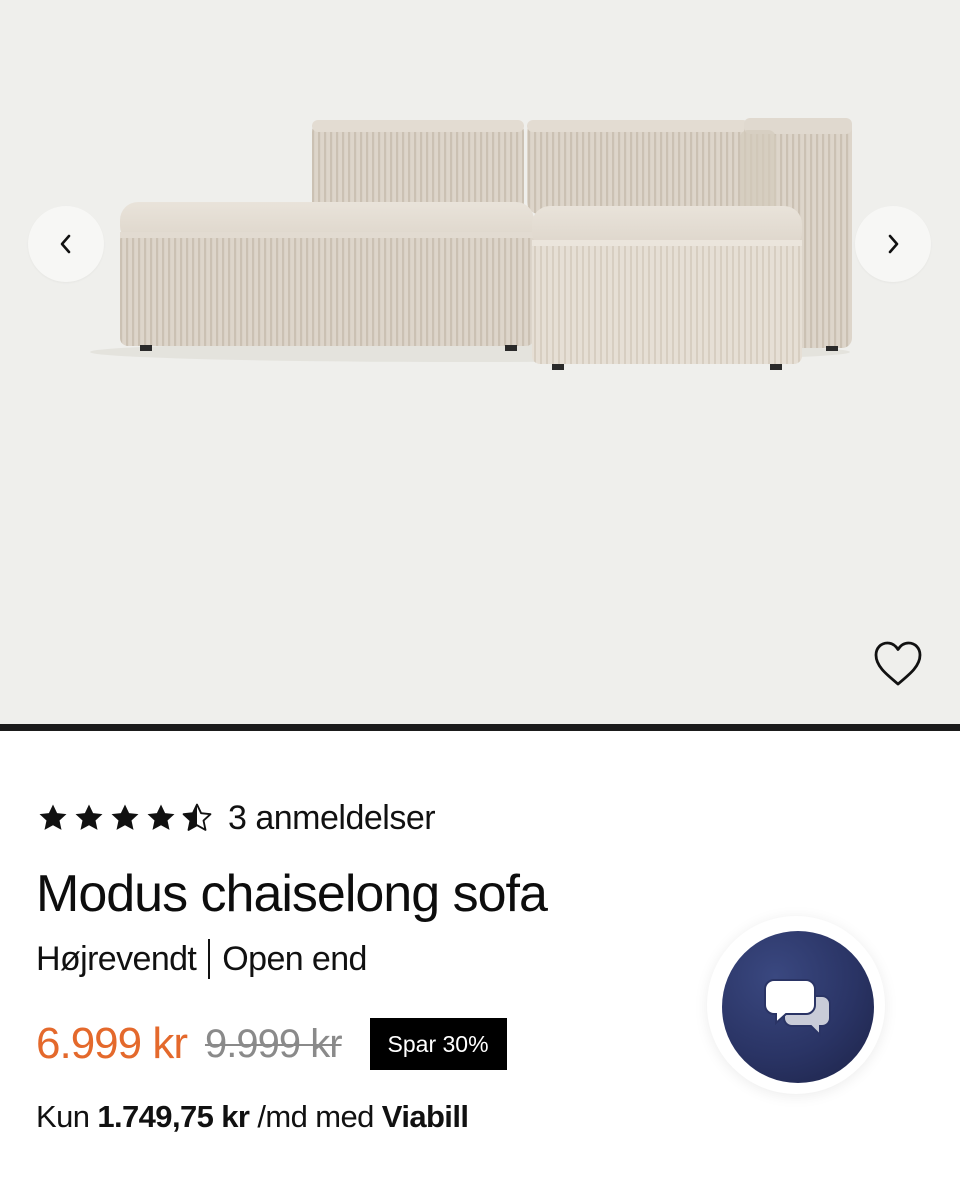 Image resolution: width=960 pixels, height=1187 pixels. Describe the element at coordinates (480, 727) in the screenshot. I see `gallery-divider` at that location.